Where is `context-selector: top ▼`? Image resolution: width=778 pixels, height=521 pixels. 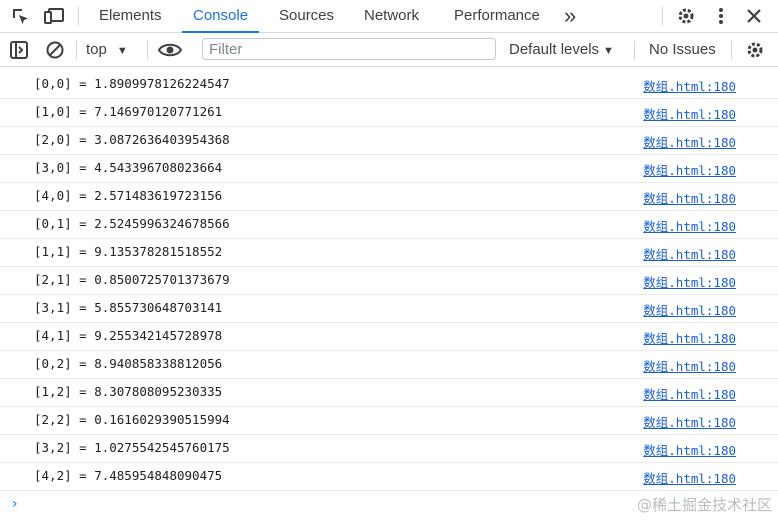
context-selector: top ▼ is located at coordinates (107, 49).